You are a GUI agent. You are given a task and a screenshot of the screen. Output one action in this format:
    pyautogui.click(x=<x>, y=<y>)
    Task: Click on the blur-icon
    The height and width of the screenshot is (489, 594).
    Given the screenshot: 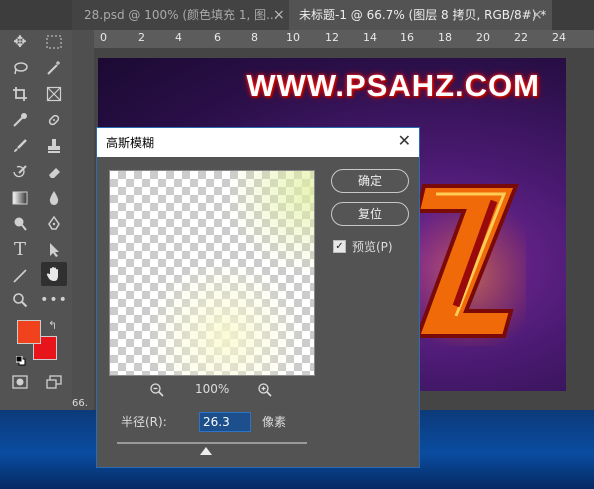 What is the action you would take?
    pyautogui.click(x=54, y=198)
    